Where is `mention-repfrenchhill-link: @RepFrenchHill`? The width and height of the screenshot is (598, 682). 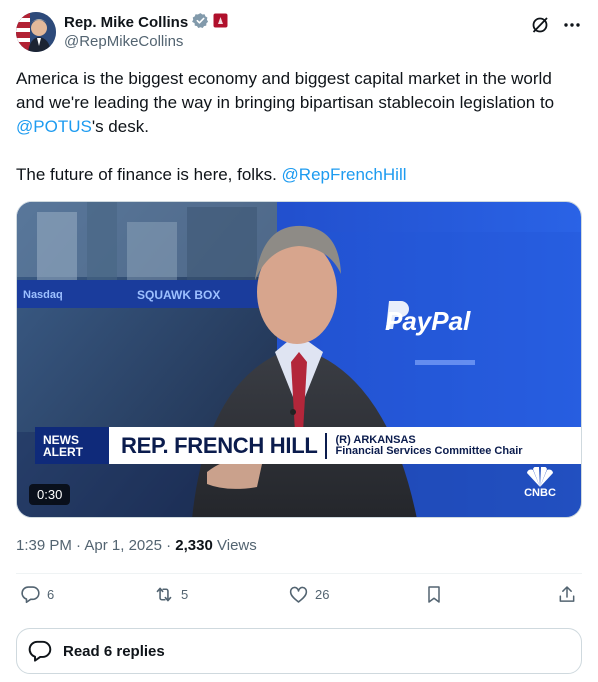
mention-repfrenchhill-link: @RepFrenchHill is located at coordinates (344, 174).